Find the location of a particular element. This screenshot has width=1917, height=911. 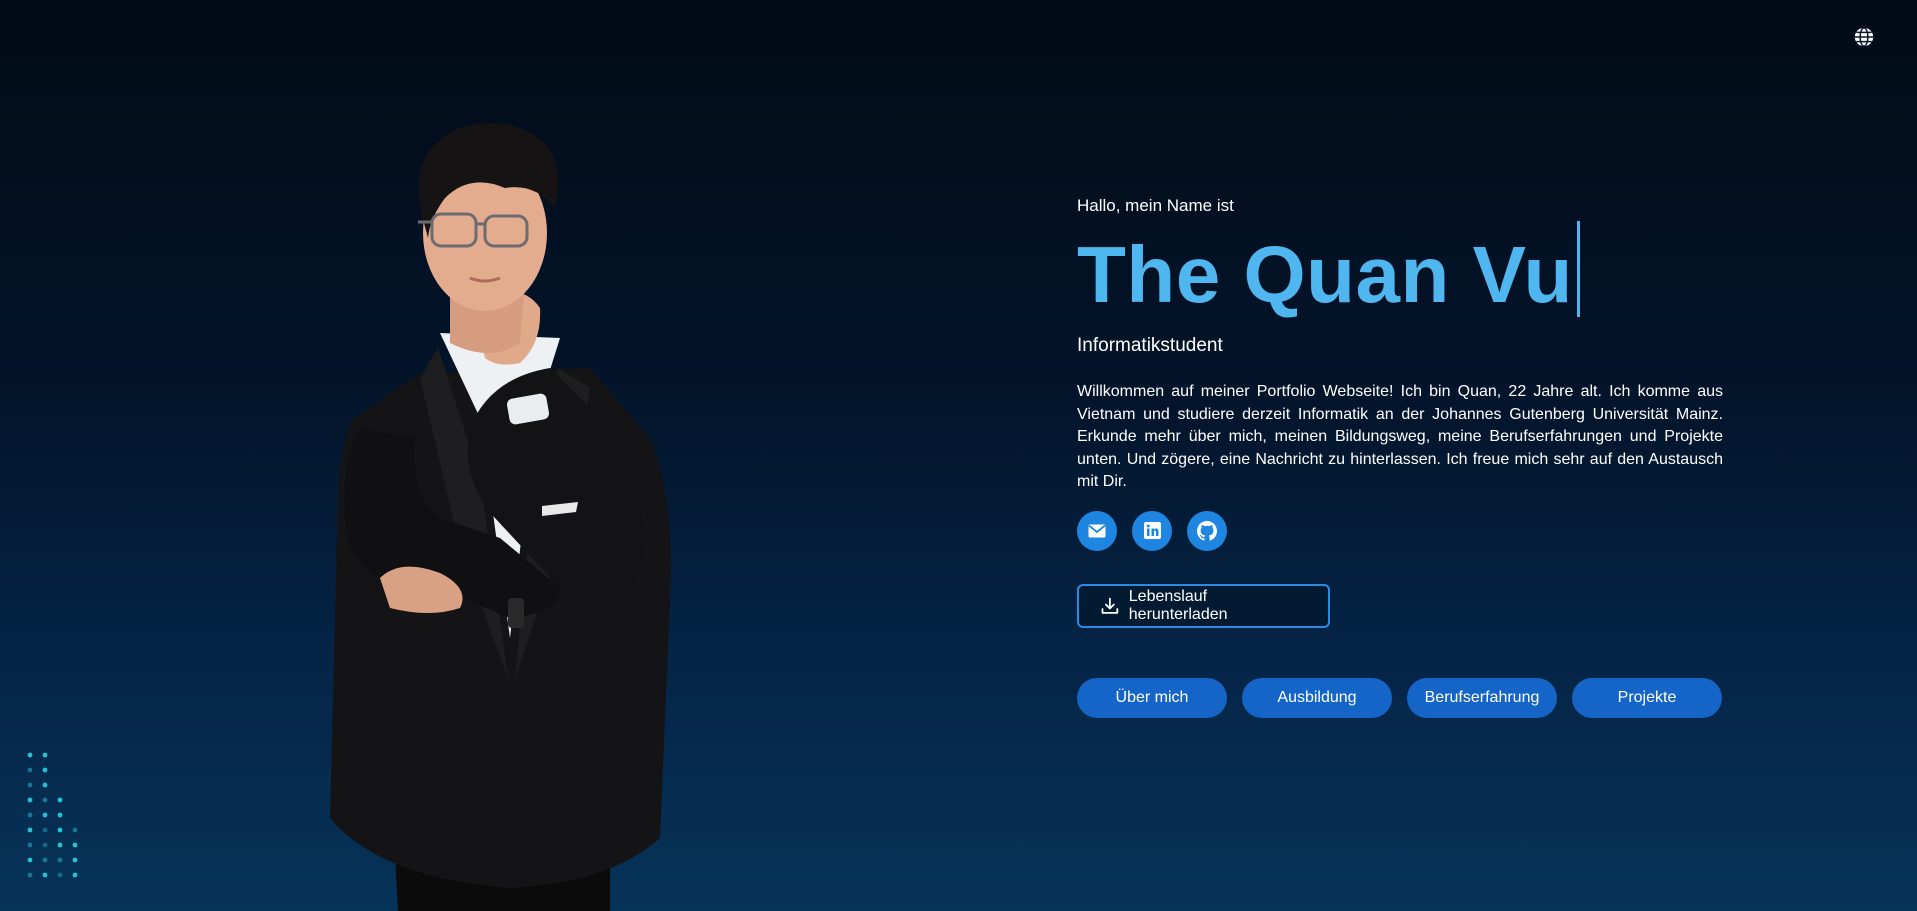

typing-caret is located at coordinates (1578, 269).